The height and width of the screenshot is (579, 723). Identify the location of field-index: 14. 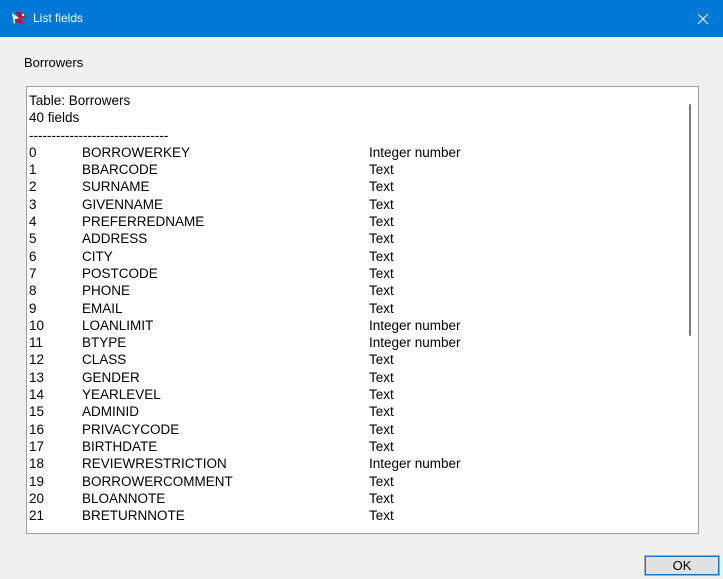
(37, 395).